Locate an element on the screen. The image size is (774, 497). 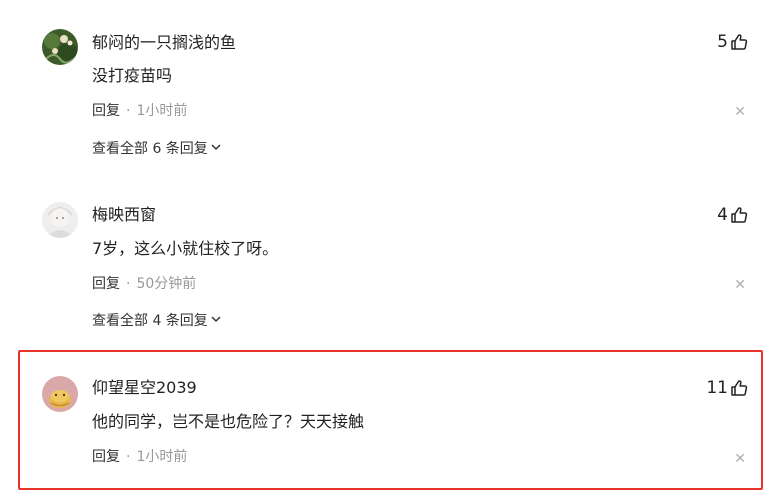
comment-text: 7岁，这么小就住校了呀。 is located at coordinates (185, 248).